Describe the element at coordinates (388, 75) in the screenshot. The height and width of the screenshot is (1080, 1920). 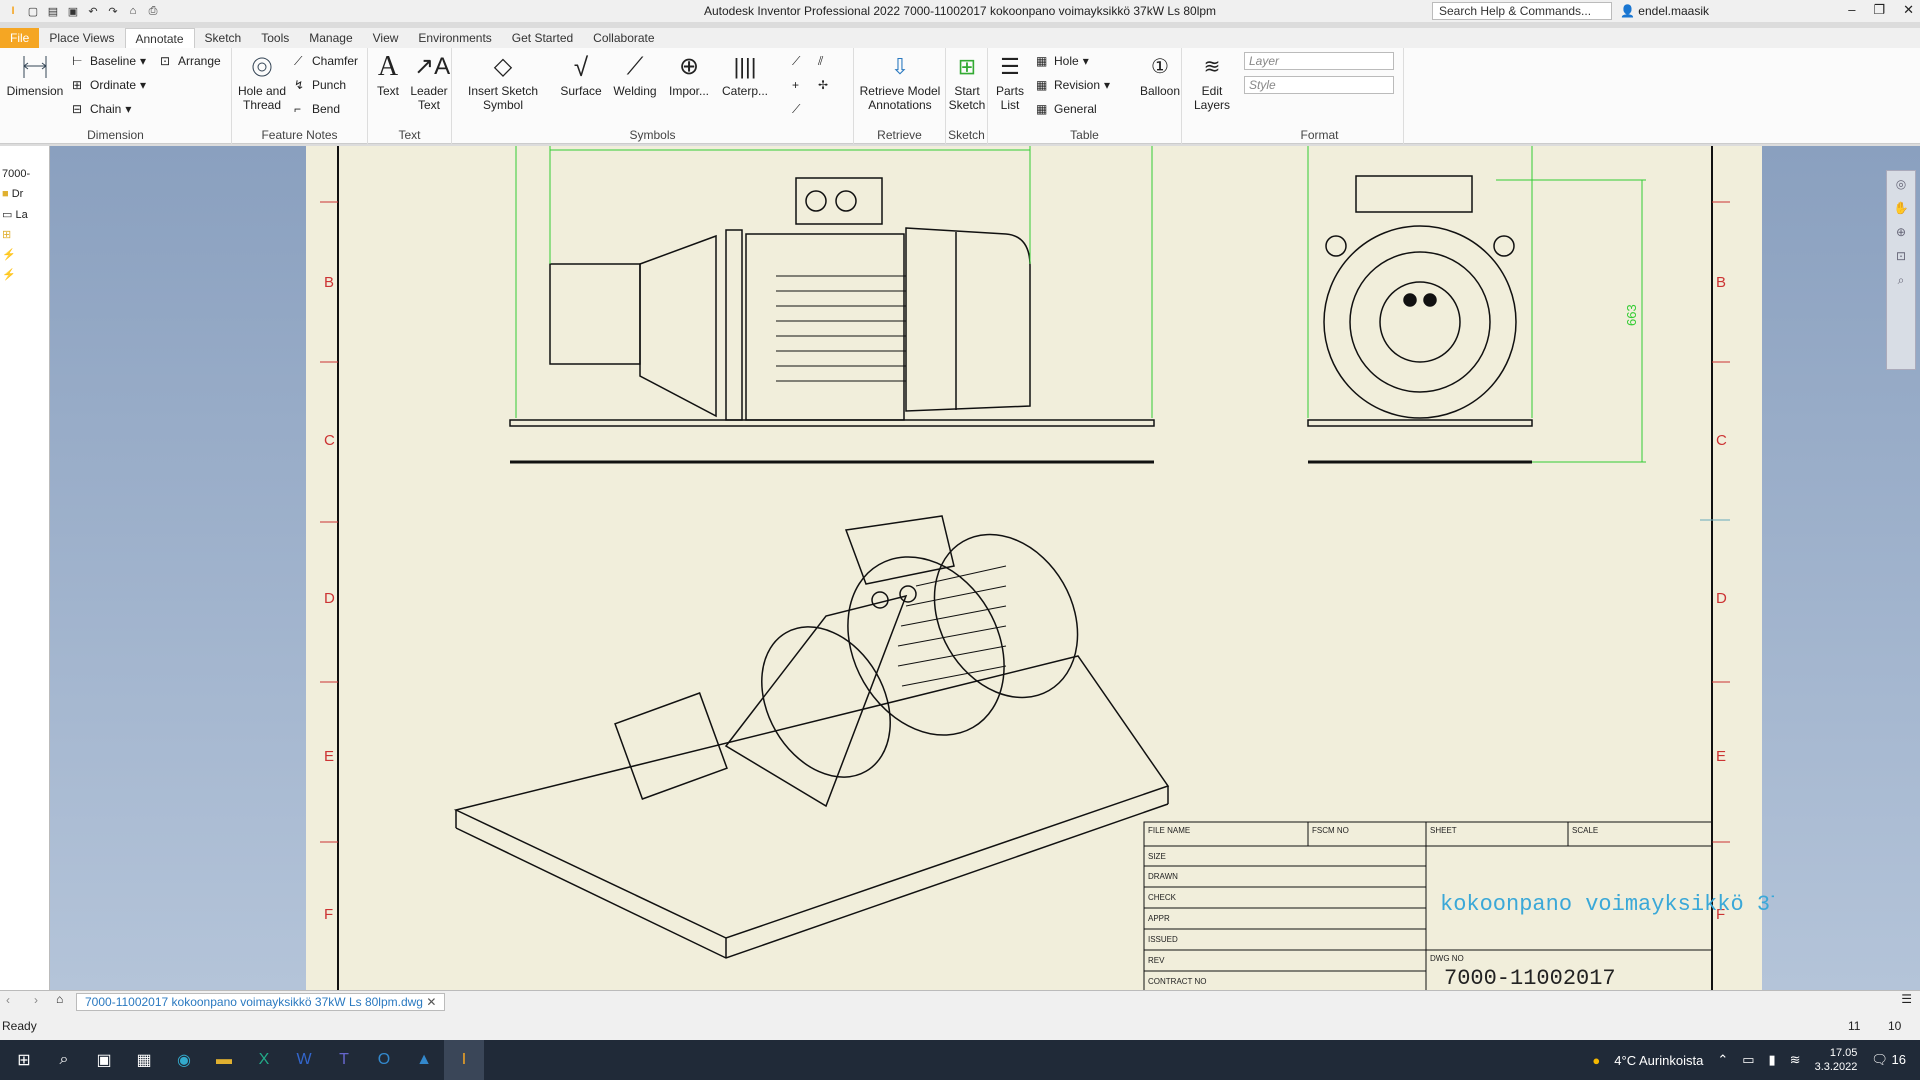
I see `text-button: A Text` at that location.